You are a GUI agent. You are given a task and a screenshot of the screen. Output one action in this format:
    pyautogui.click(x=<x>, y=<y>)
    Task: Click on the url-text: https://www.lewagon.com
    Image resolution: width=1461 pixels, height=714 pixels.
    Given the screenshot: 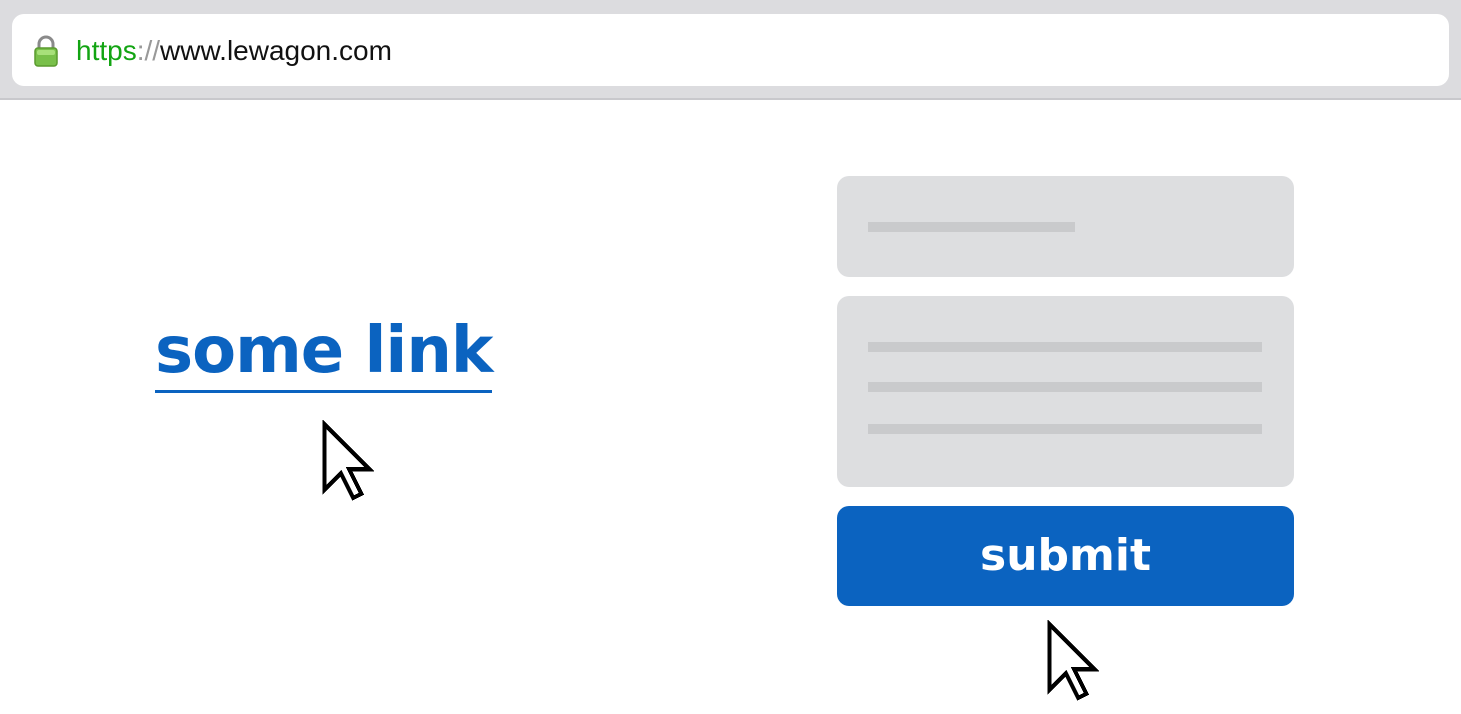 What is the action you would take?
    pyautogui.click(x=234, y=51)
    